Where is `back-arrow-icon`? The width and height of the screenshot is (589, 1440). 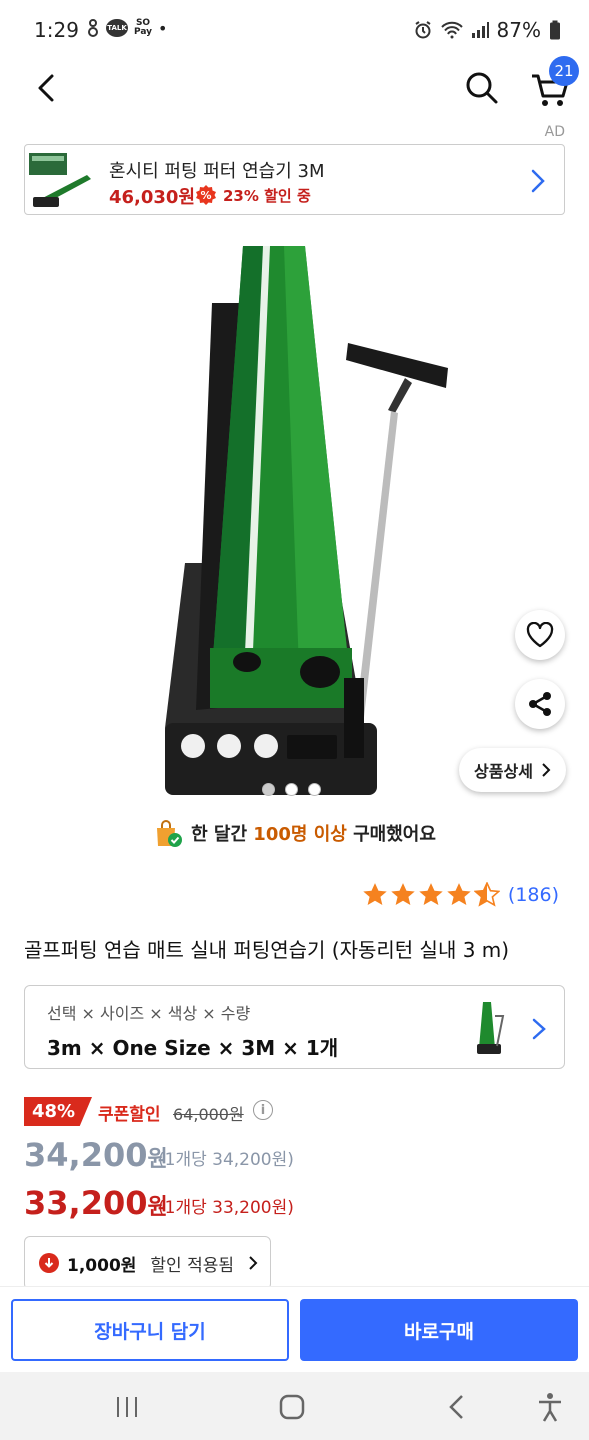 back-arrow-icon is located at coordinates (48, 88).